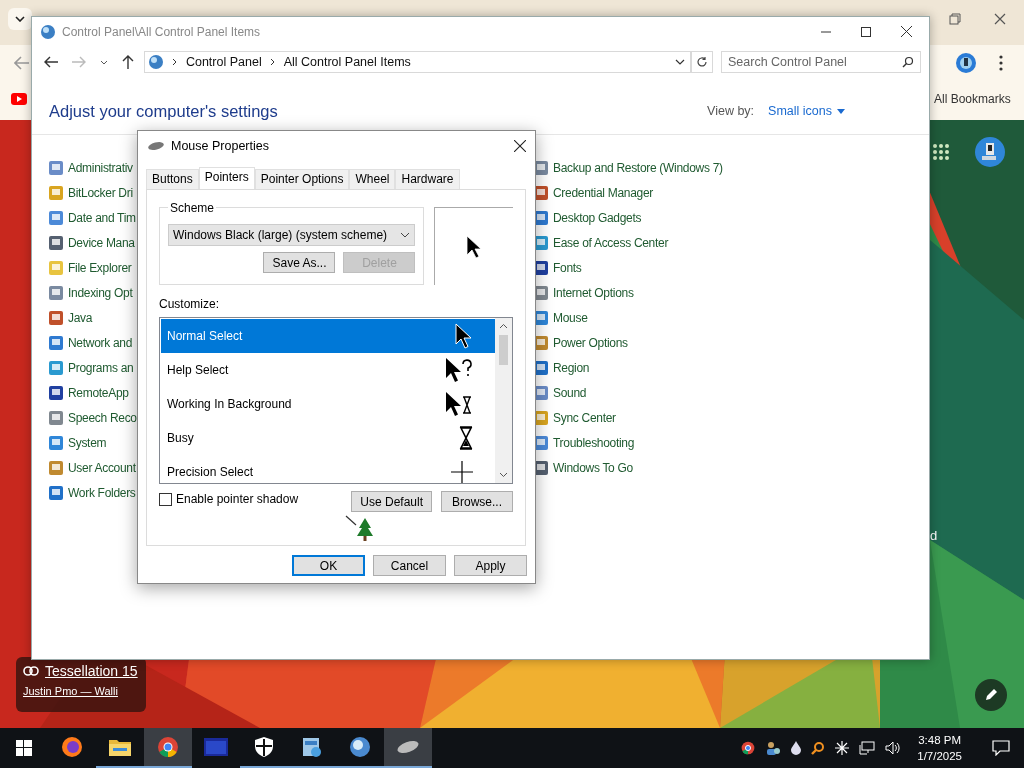 The width and height of the screenshot is (1024, 768). Describe the element at coordinates (328, 336) in the screenshot. I see `pointer-row: Normal Select` at that location.